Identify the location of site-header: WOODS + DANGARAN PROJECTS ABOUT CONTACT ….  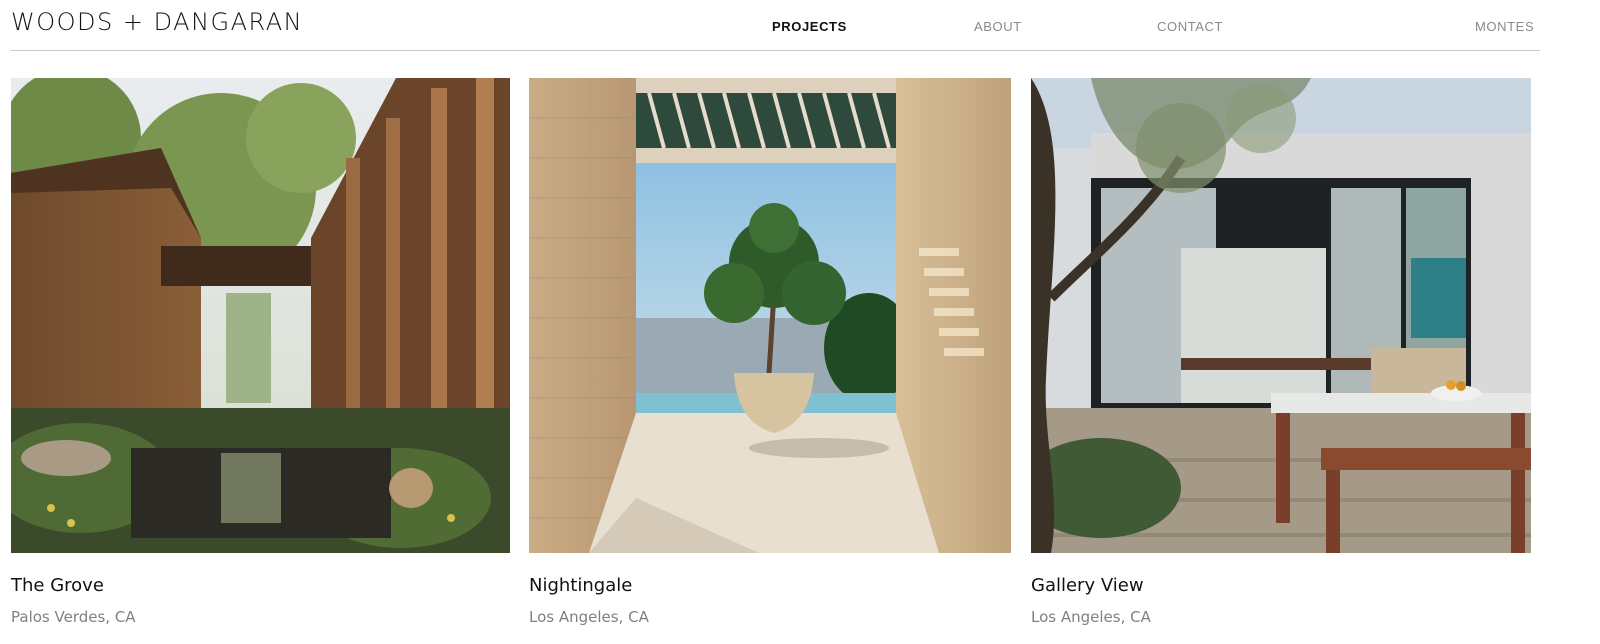
(775, 25).